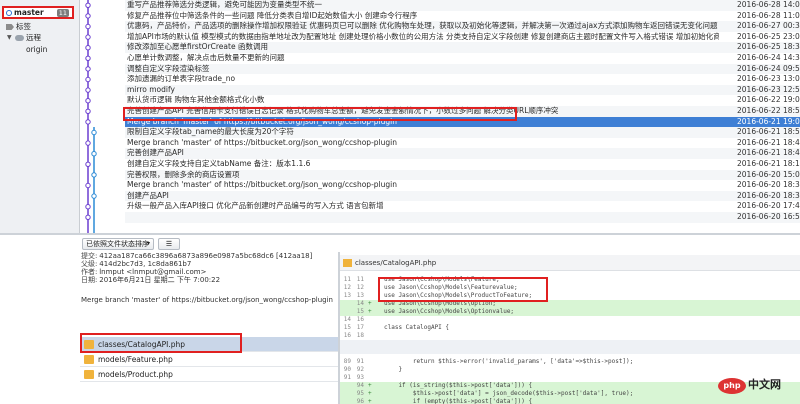 The height and width of the screenshot is (404, 800). I want to click on chevron-down-icon: ▼, so click(9, 38).